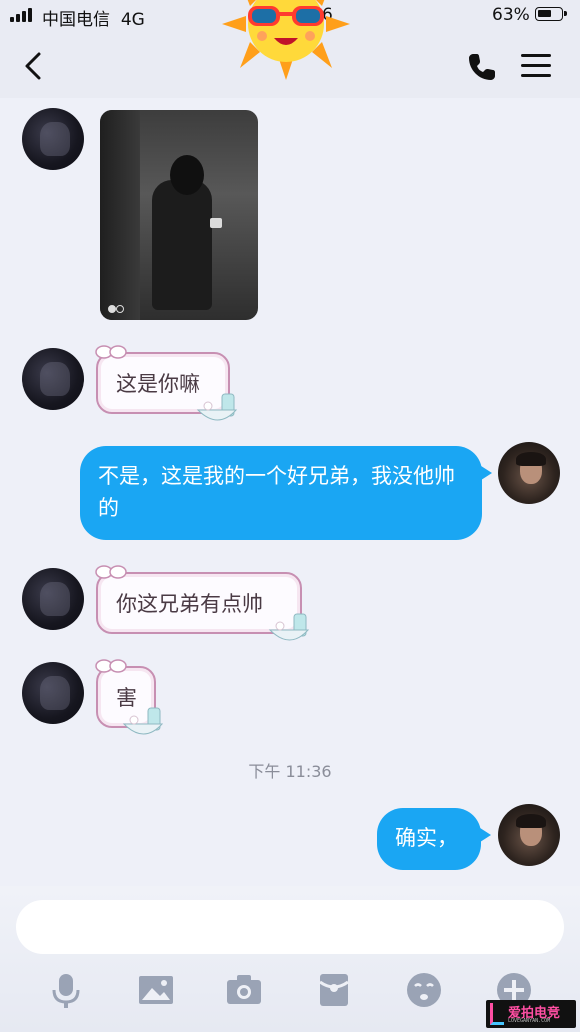 Image resolution: width=580 pixels, height=1032 pixels. What do you see at coordinates (424, 990) in the screenshot?
I see `emoji-icon` at bounding box center [424, 990].